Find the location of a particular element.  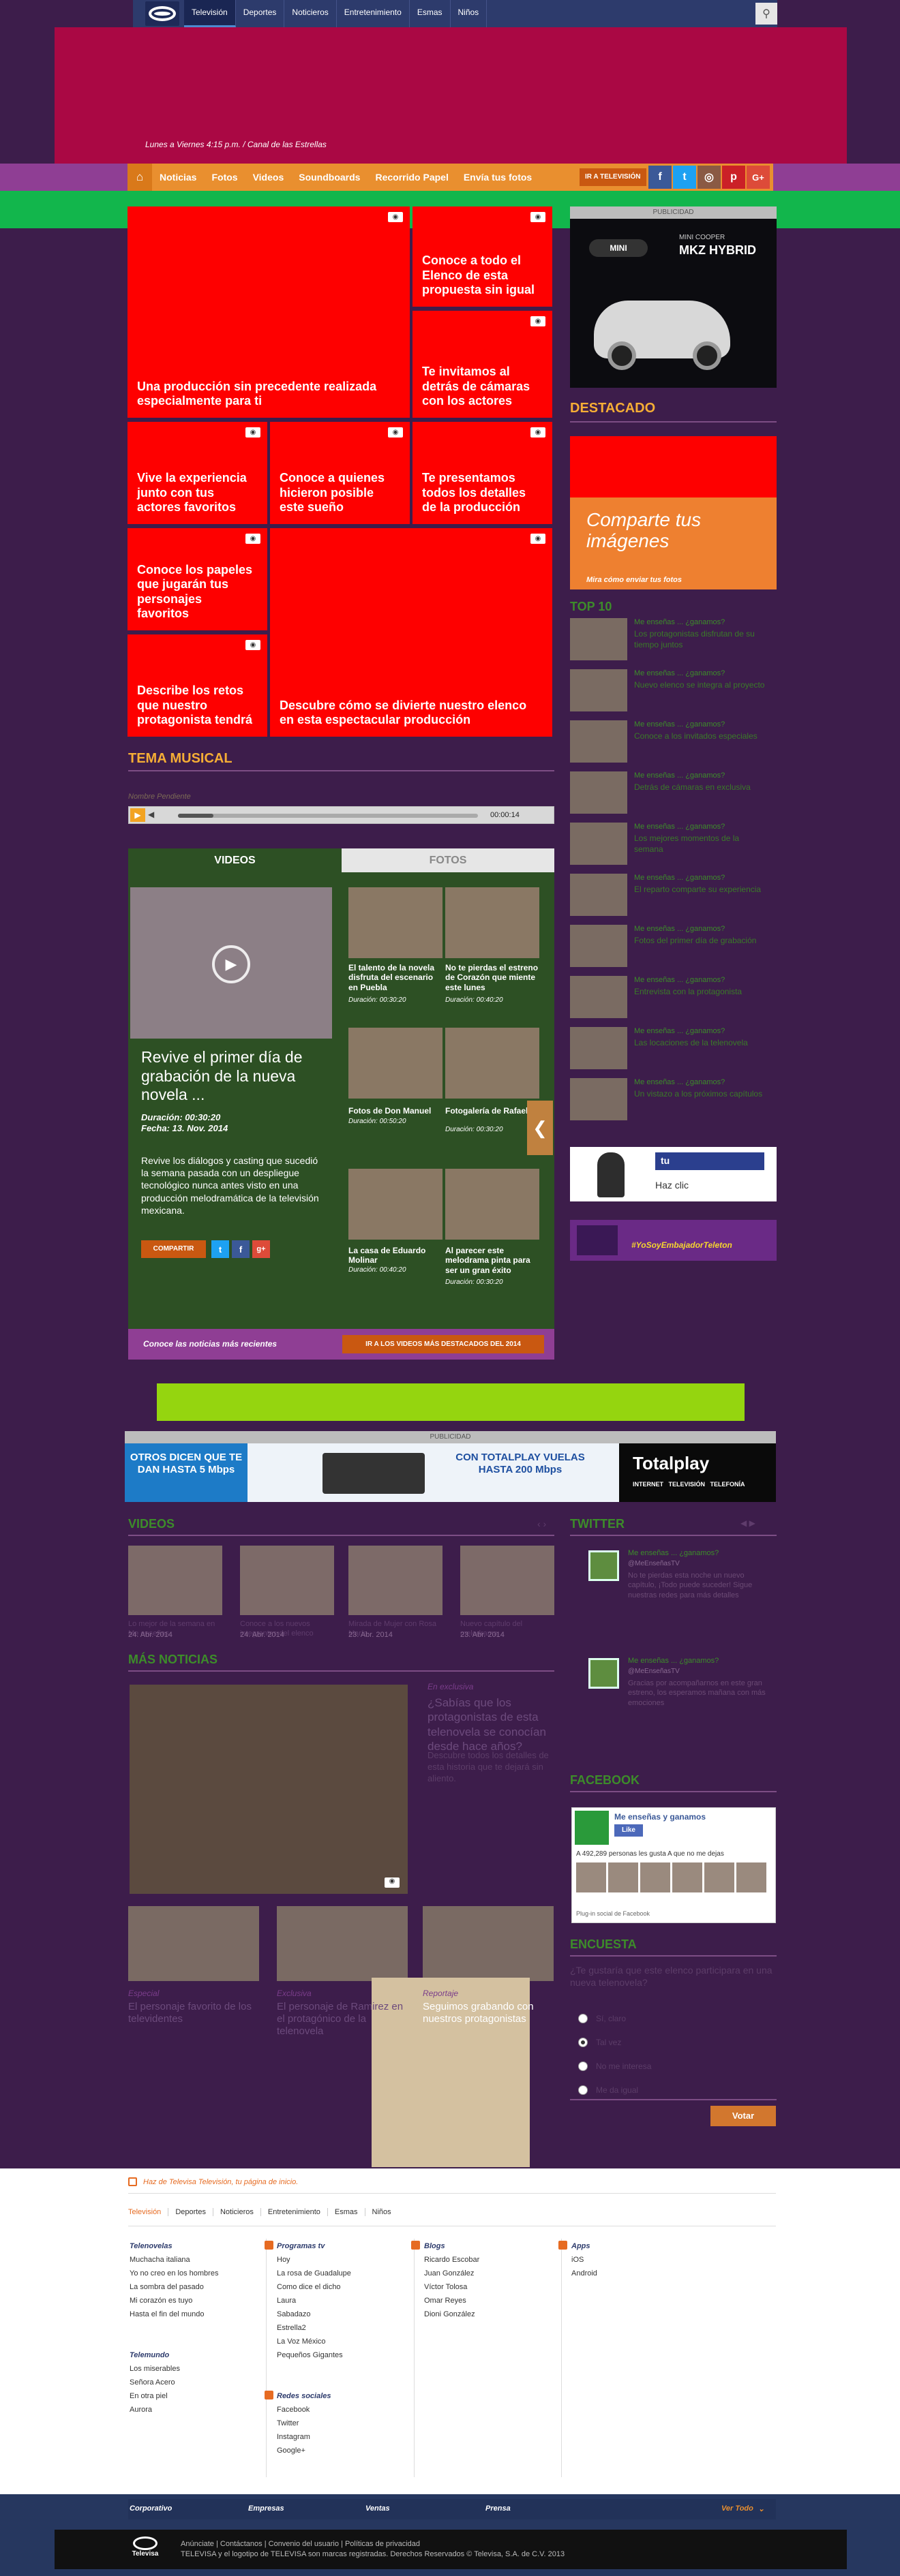

destacado-image is located at coordinates (673, 466).